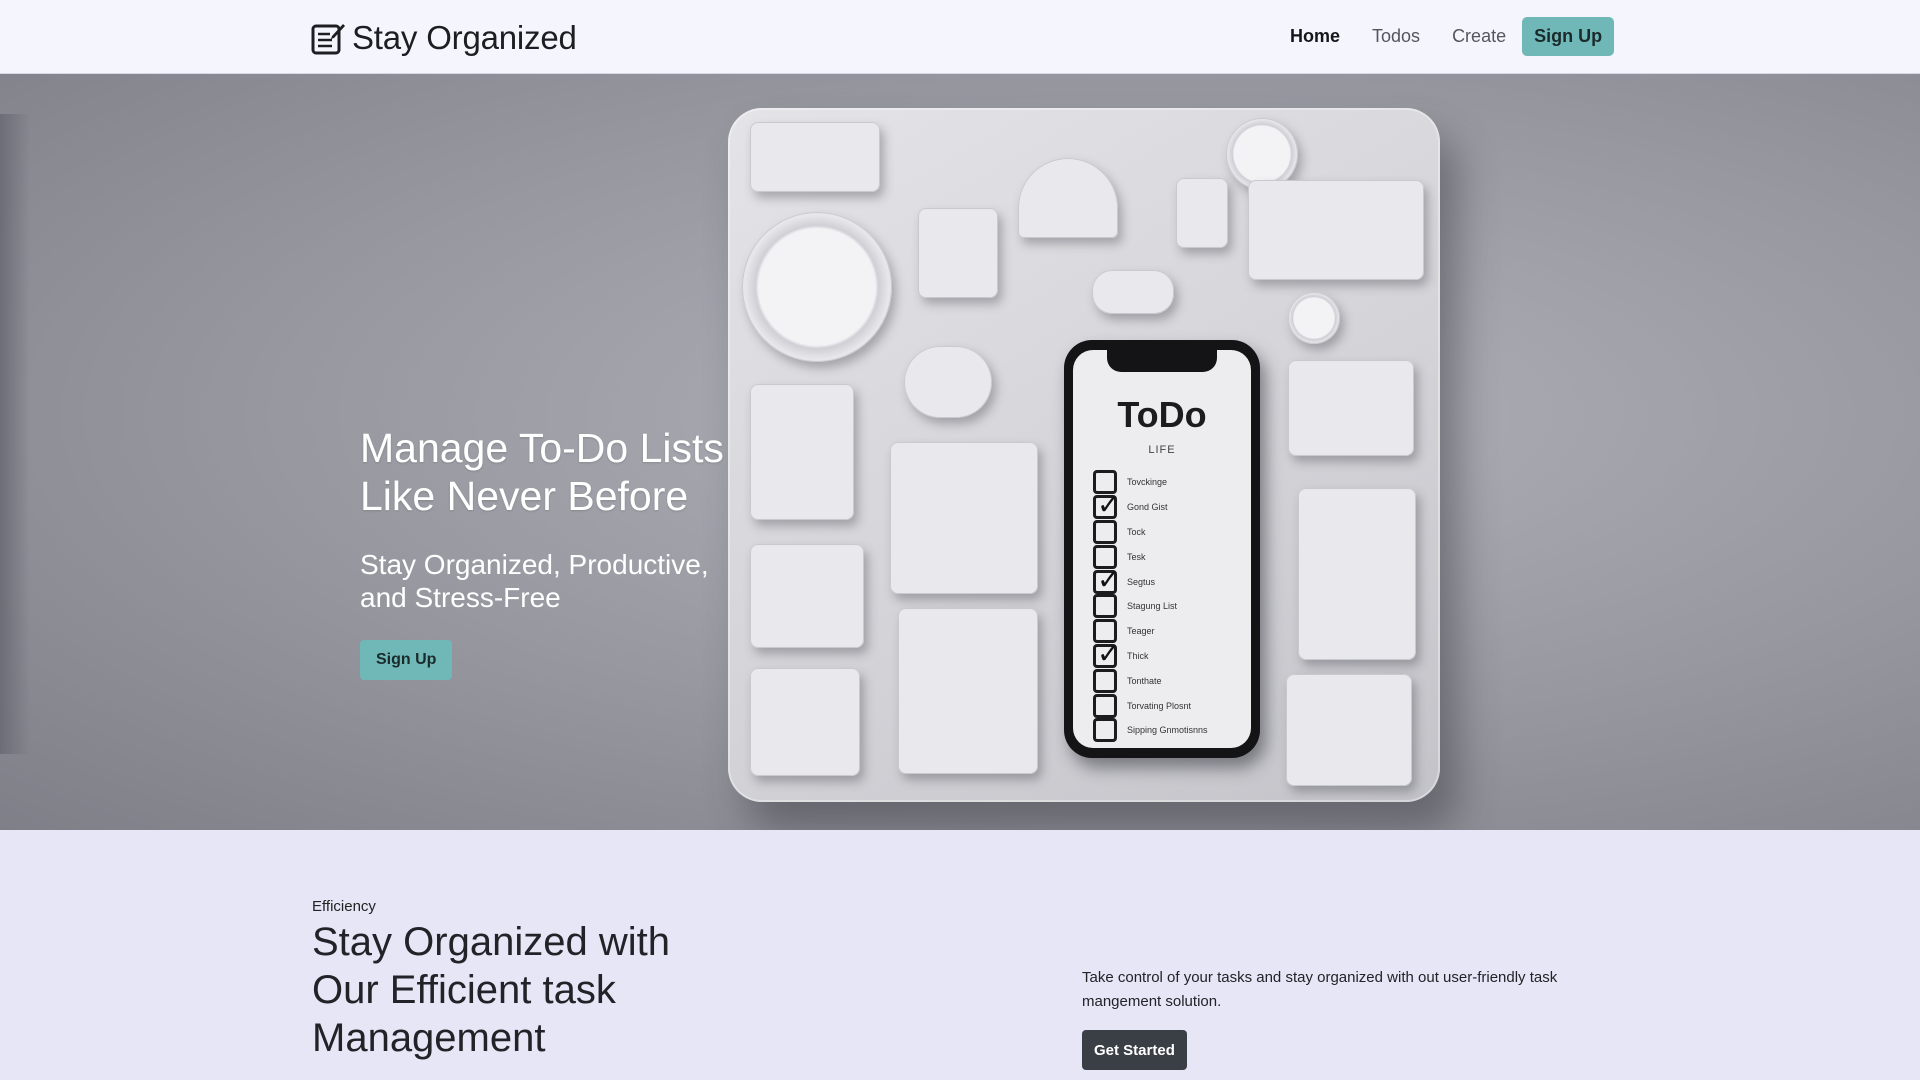 The width and height of the screenshot is (1920, 1080). Describe the element at coordinates (1357, 574) in the screenshot. I see `clipboard-object` at that location.